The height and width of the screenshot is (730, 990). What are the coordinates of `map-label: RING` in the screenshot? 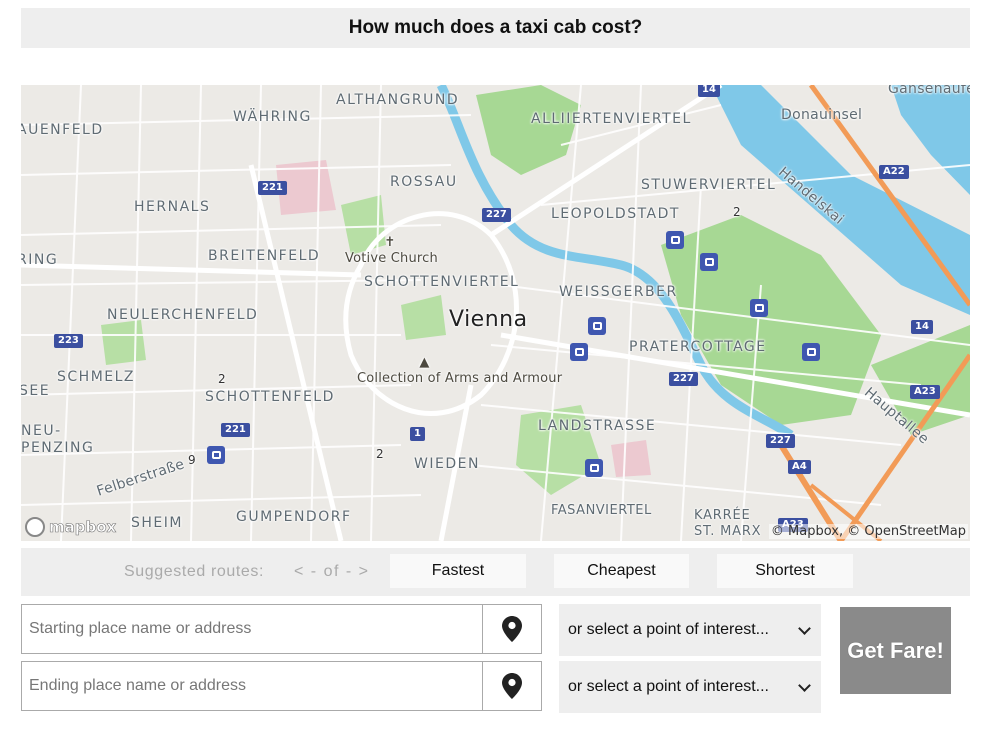 It's located at (40, 260).